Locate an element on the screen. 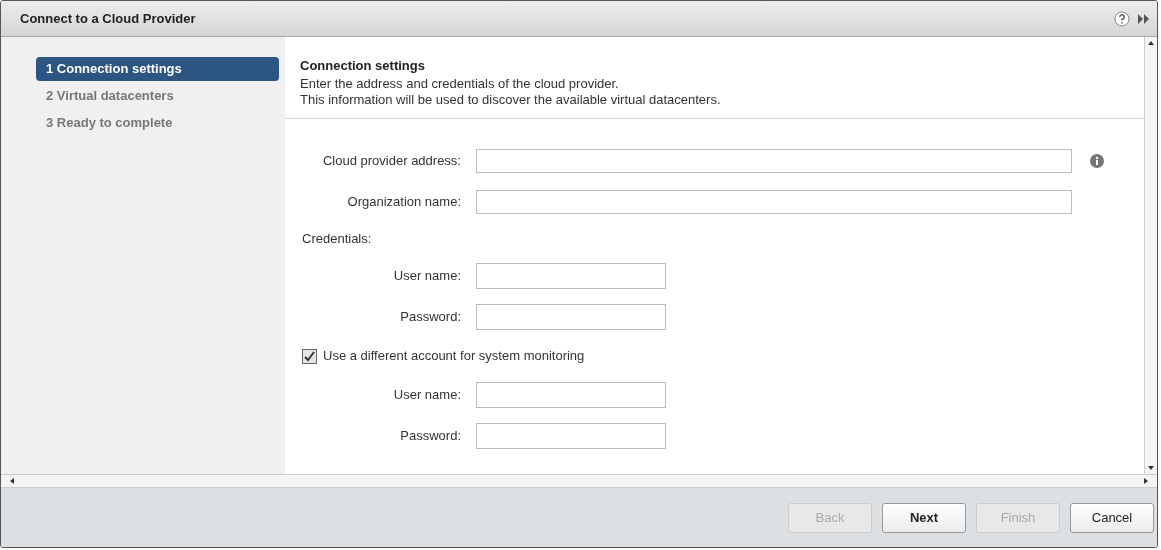  checkbox-label: Use a different account for system monitoring is located at coordinates (454, 356).